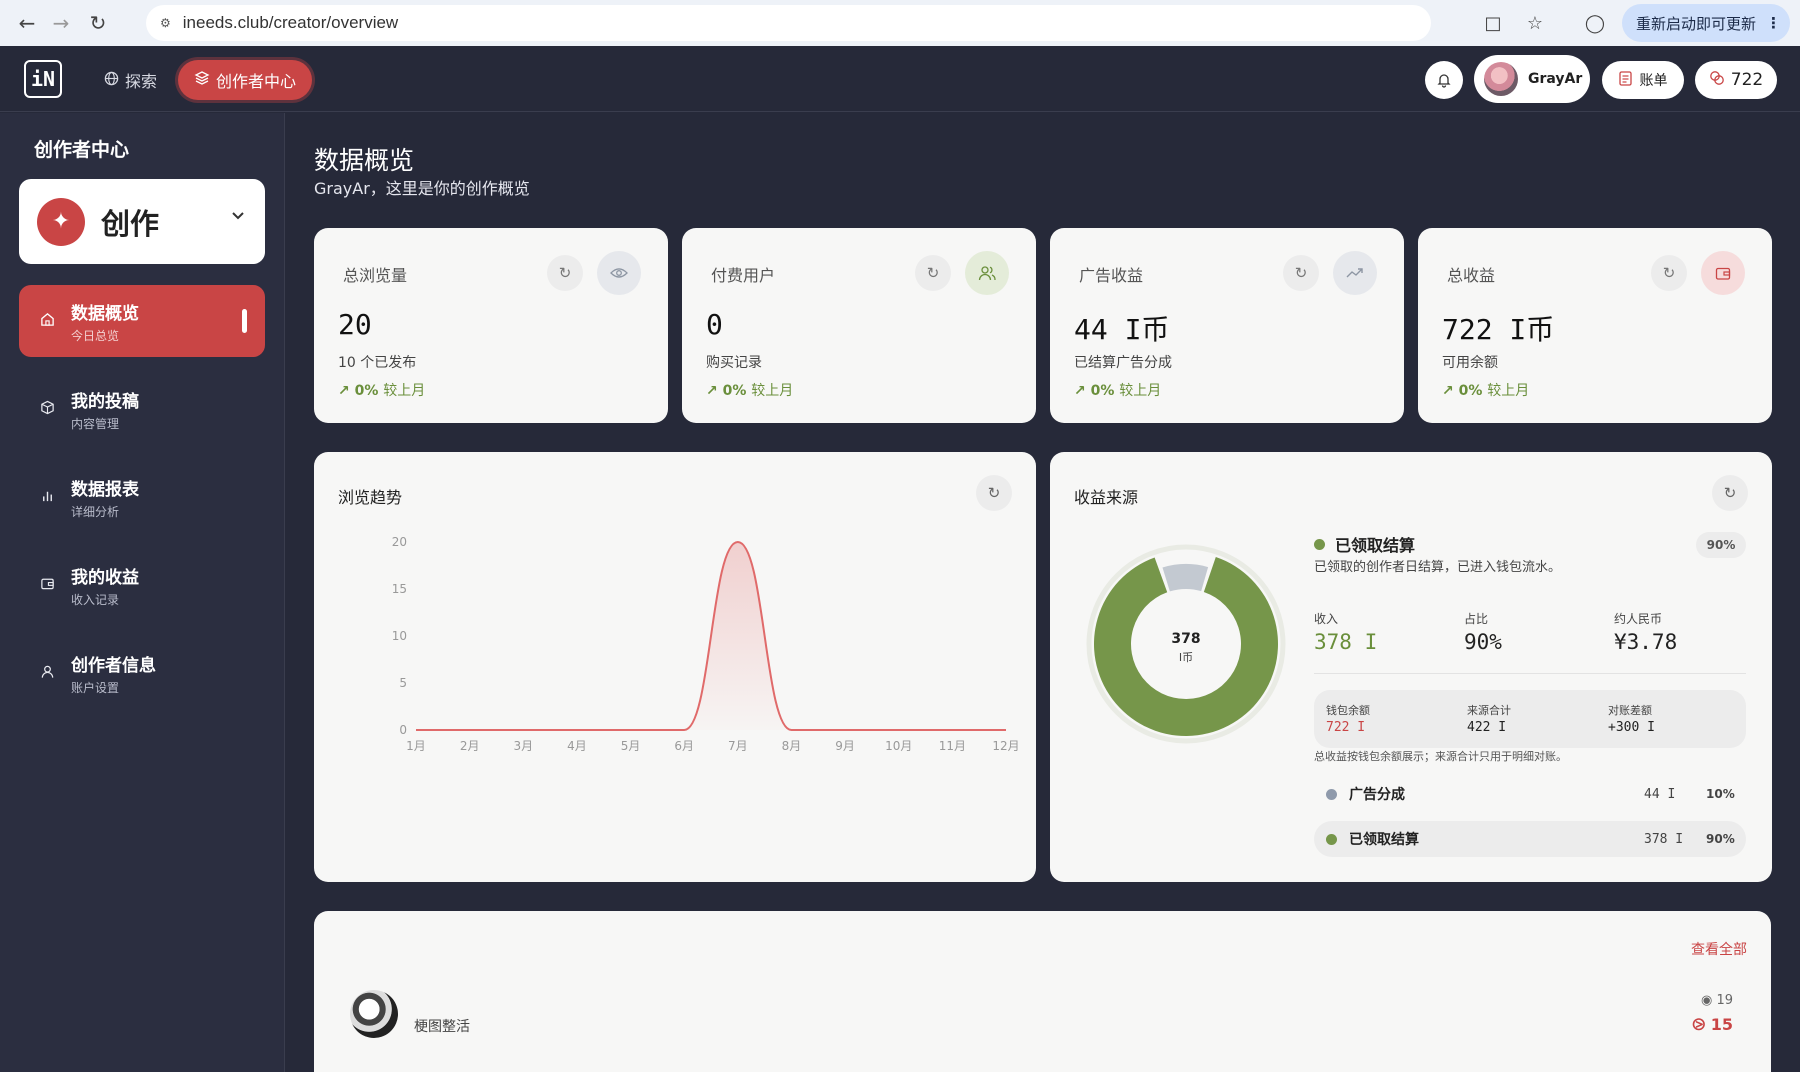 The image size is (1800, 1072). I want to click on source-amount: 44 I, so click(1660, 794).